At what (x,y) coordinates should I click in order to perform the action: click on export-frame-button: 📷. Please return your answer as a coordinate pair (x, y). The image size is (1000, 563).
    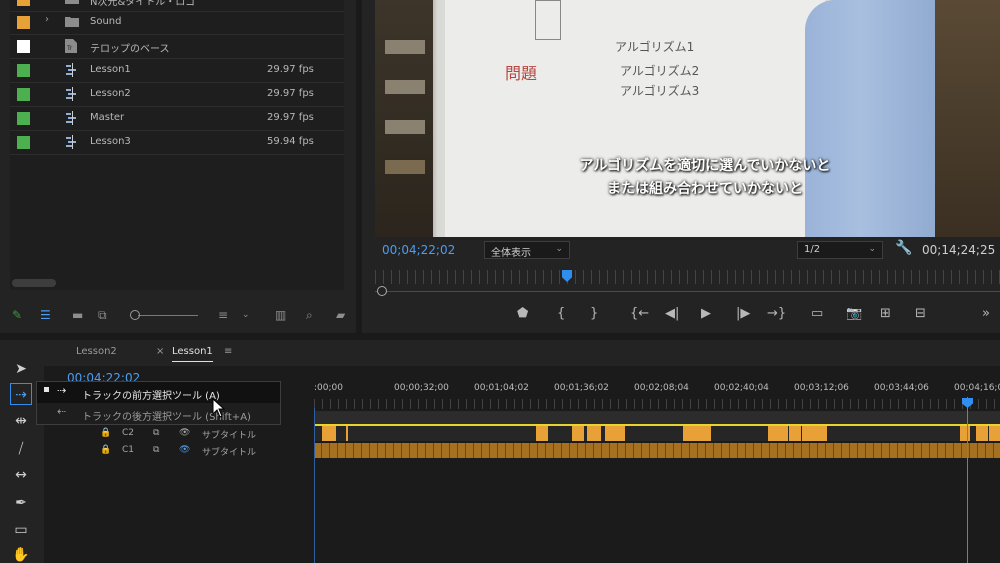
    Looking at the image, I should click on (854, 313).